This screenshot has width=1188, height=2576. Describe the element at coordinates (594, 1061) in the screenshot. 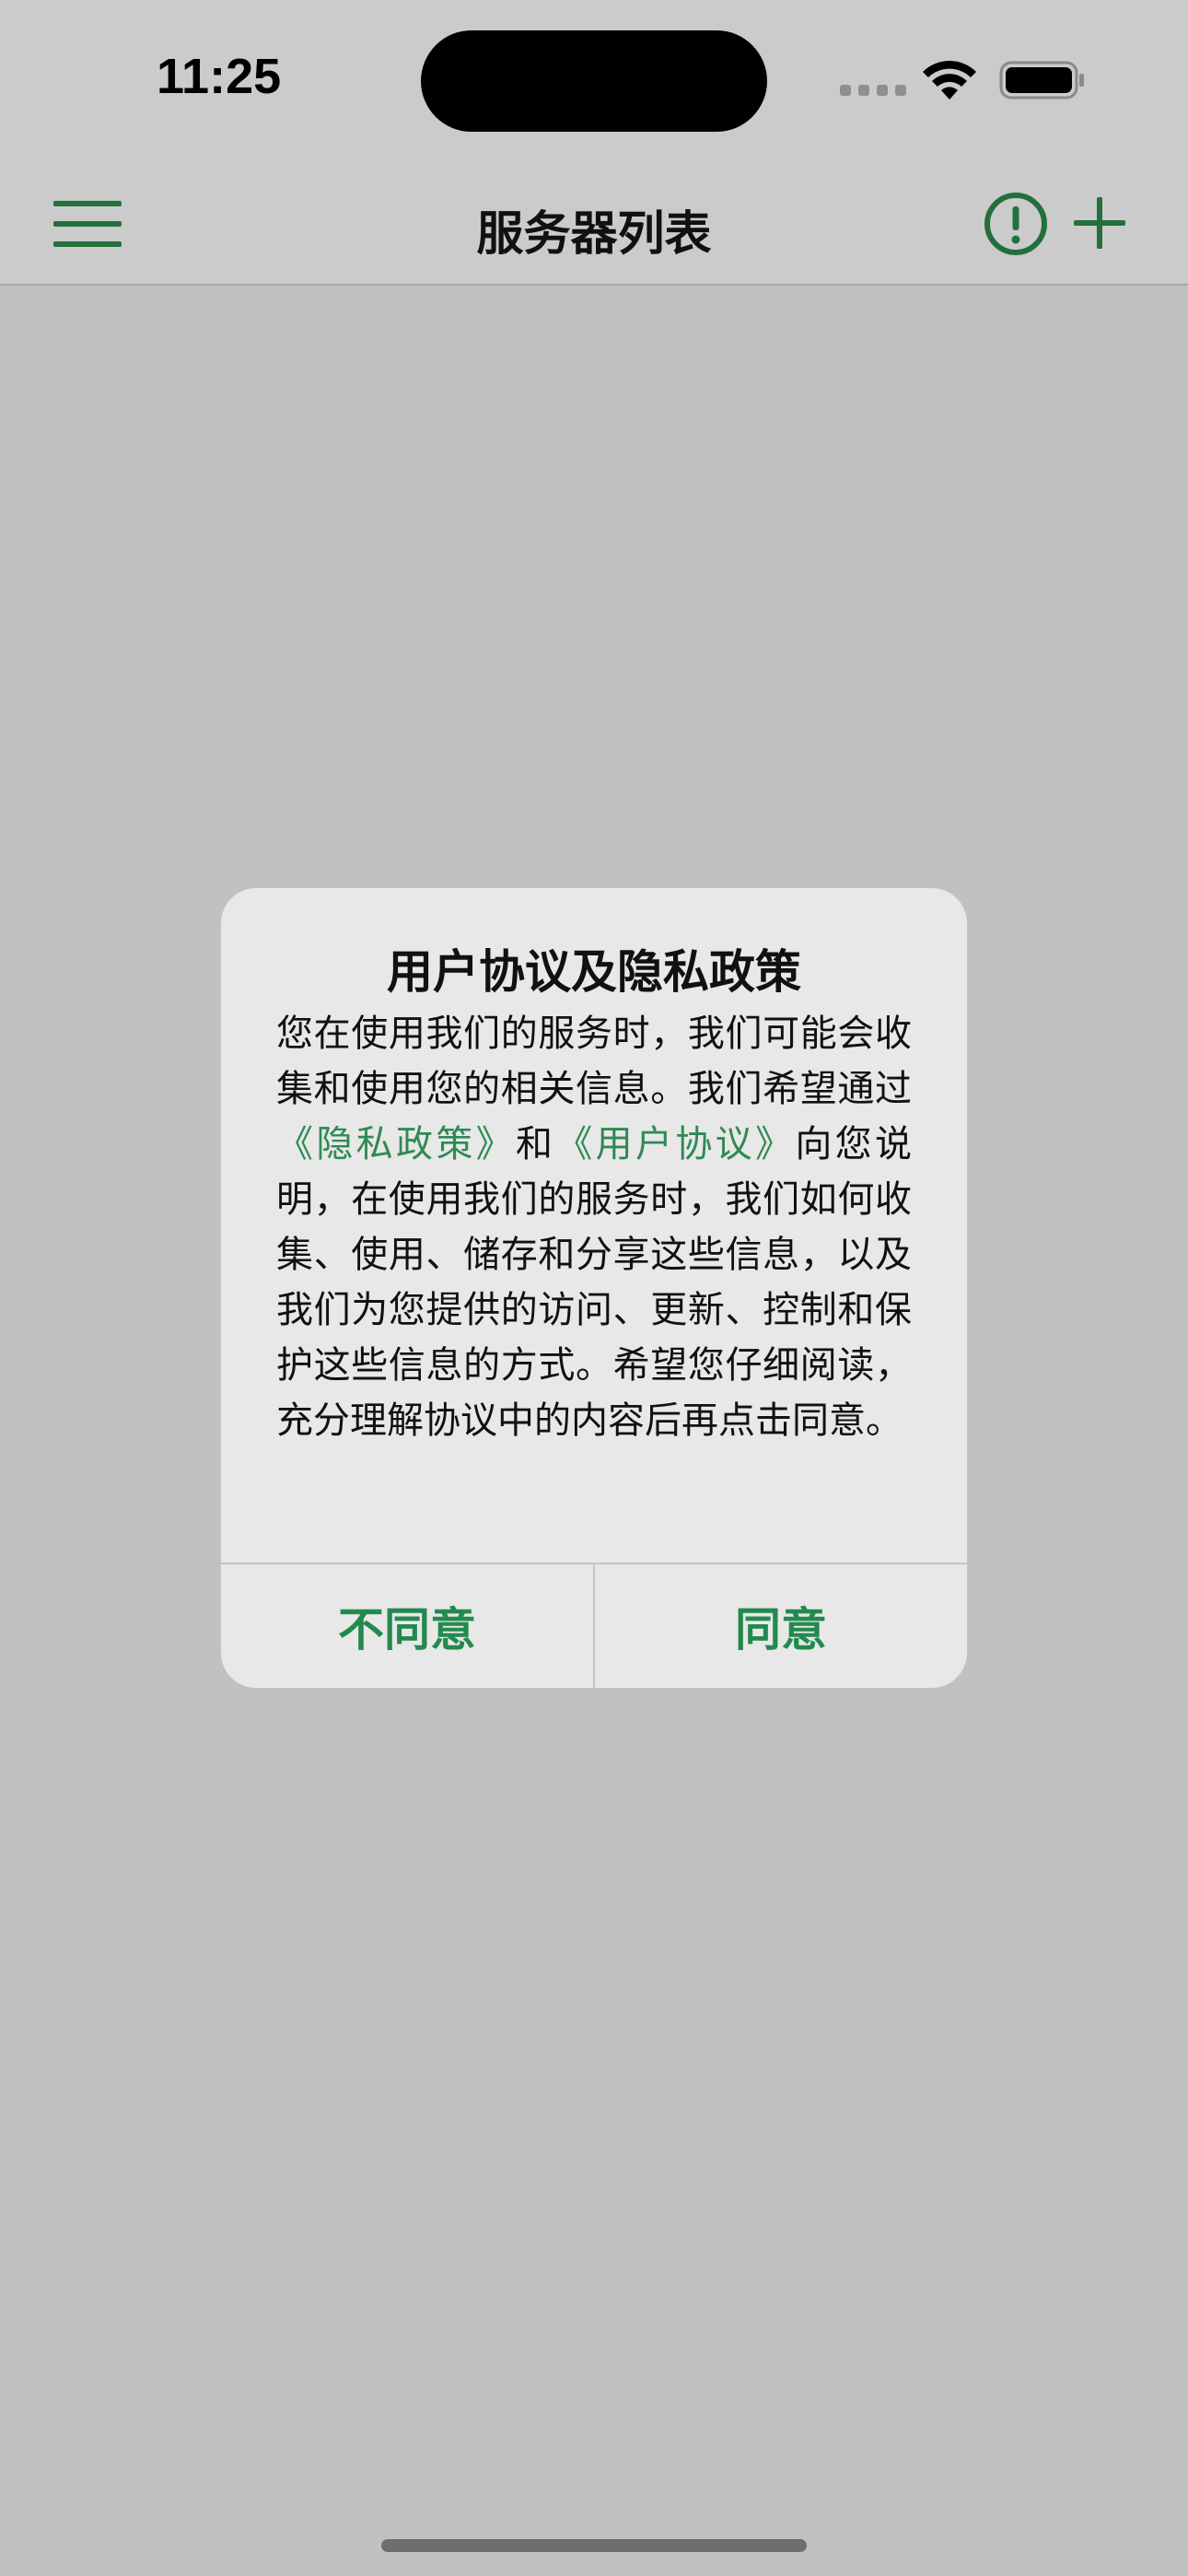

I see `message-text-1: 您在使用我们的服务时，我们可能会收集和使用您的相关信息。我们希望通过` at that location.